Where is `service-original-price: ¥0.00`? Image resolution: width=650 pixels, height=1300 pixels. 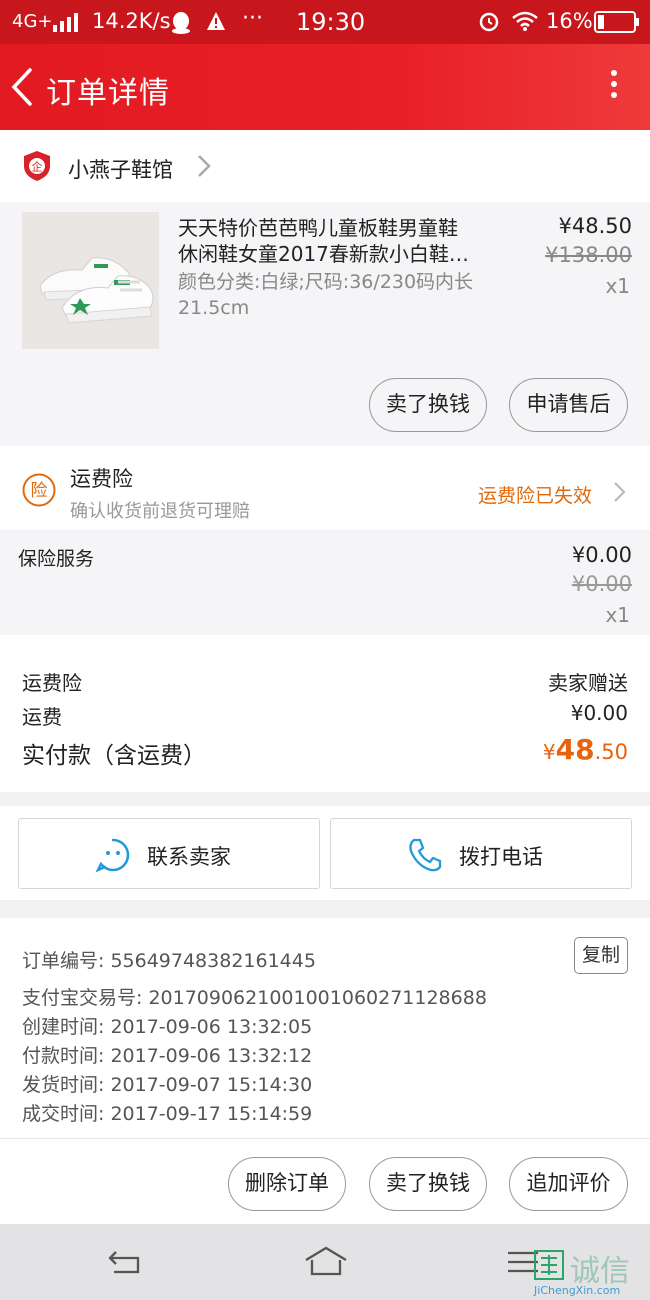 service-original-price: ¥0.00 is located at coordinates (601, 584).